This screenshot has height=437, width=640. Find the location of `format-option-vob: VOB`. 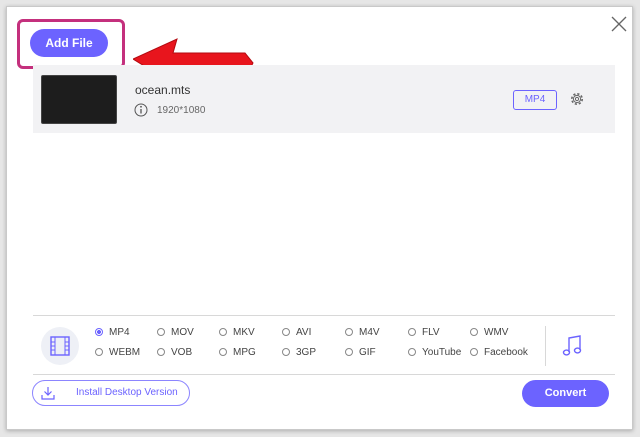

format-option-vob: VOB is located at coordinates (174, 353).